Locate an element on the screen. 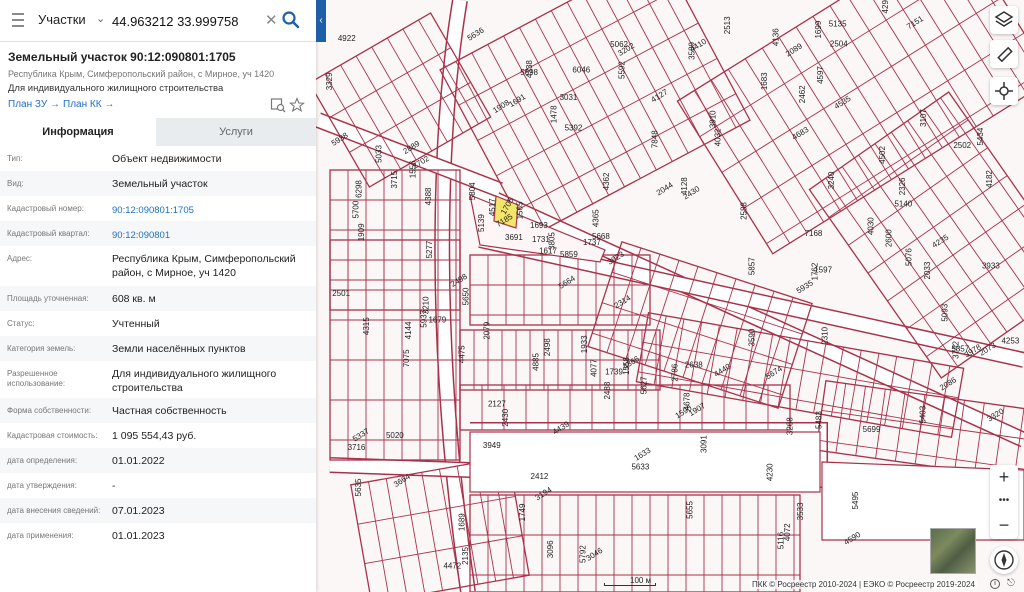 The image size is (1024, 592). parcel-label: 2588 is located at coordinates (744, 211).